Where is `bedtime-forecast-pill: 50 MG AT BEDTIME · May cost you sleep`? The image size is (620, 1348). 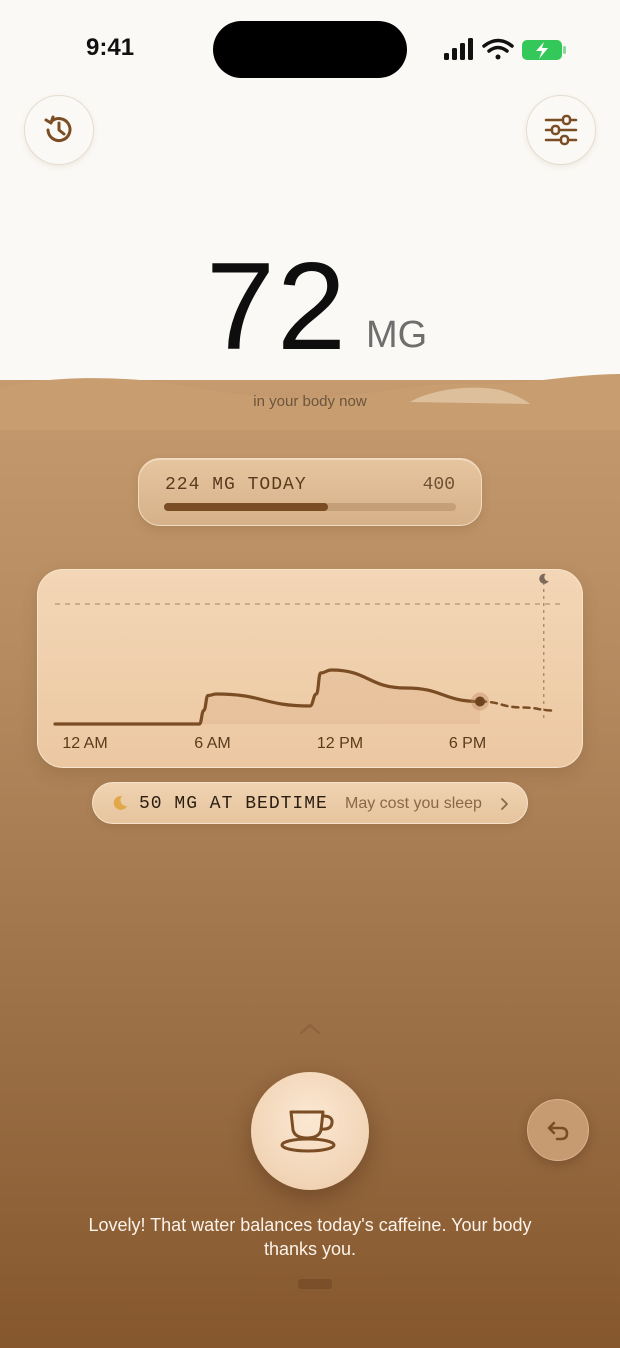 bedtime-forecast-pill: 50 MG AT BEDTIME · May cost you sleep is located at coordinates (310, 803).